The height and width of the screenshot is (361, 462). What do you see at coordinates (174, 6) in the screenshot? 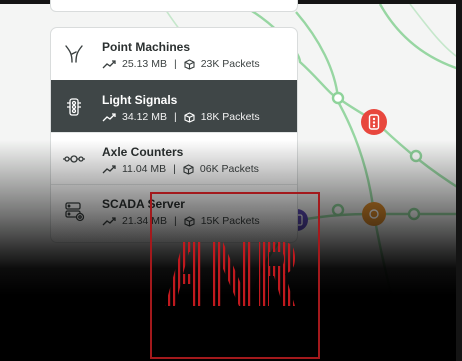
I see `panel-stub` at bounding box center [174, 6].